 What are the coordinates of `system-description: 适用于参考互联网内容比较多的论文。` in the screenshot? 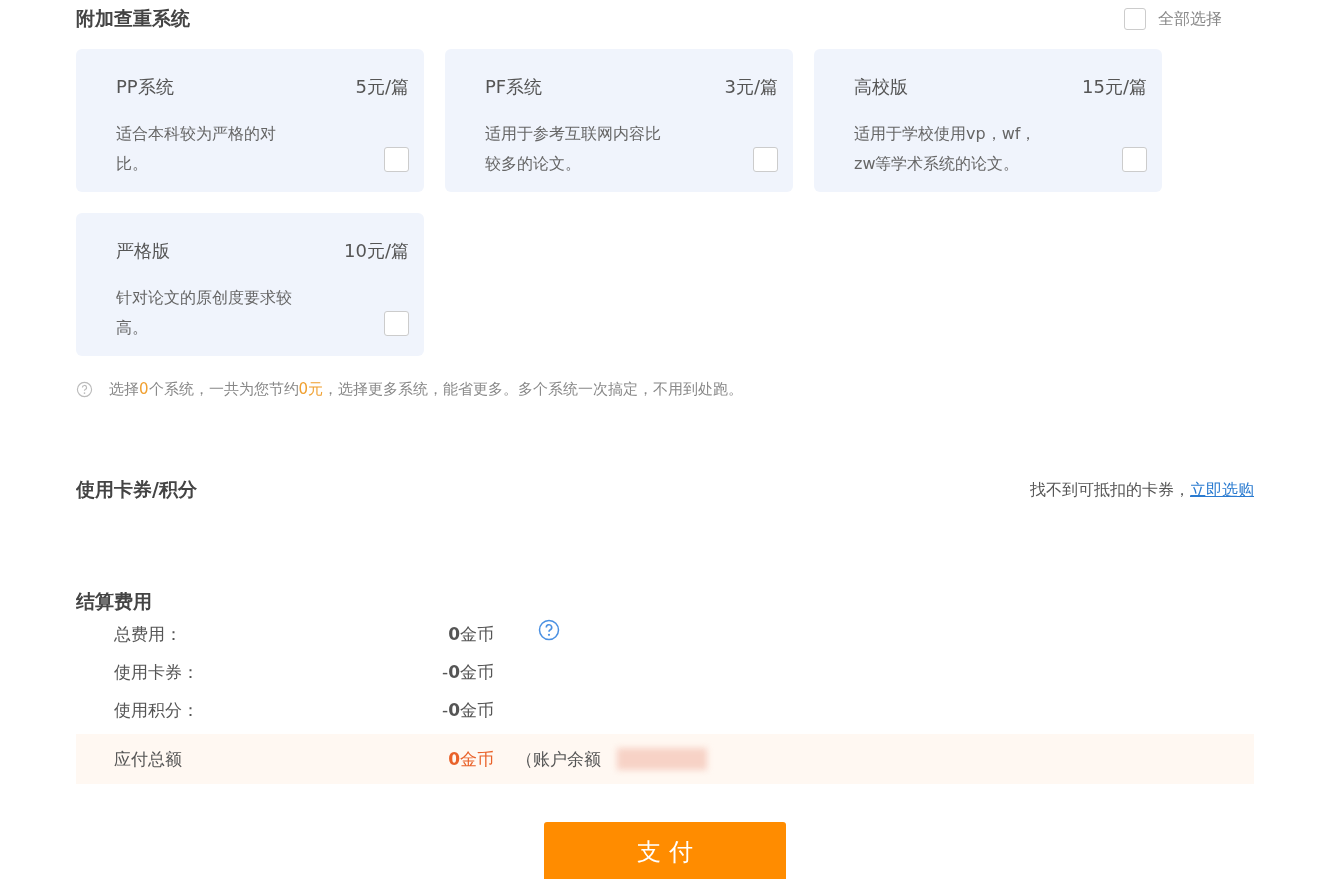 It's located at (573, 149).